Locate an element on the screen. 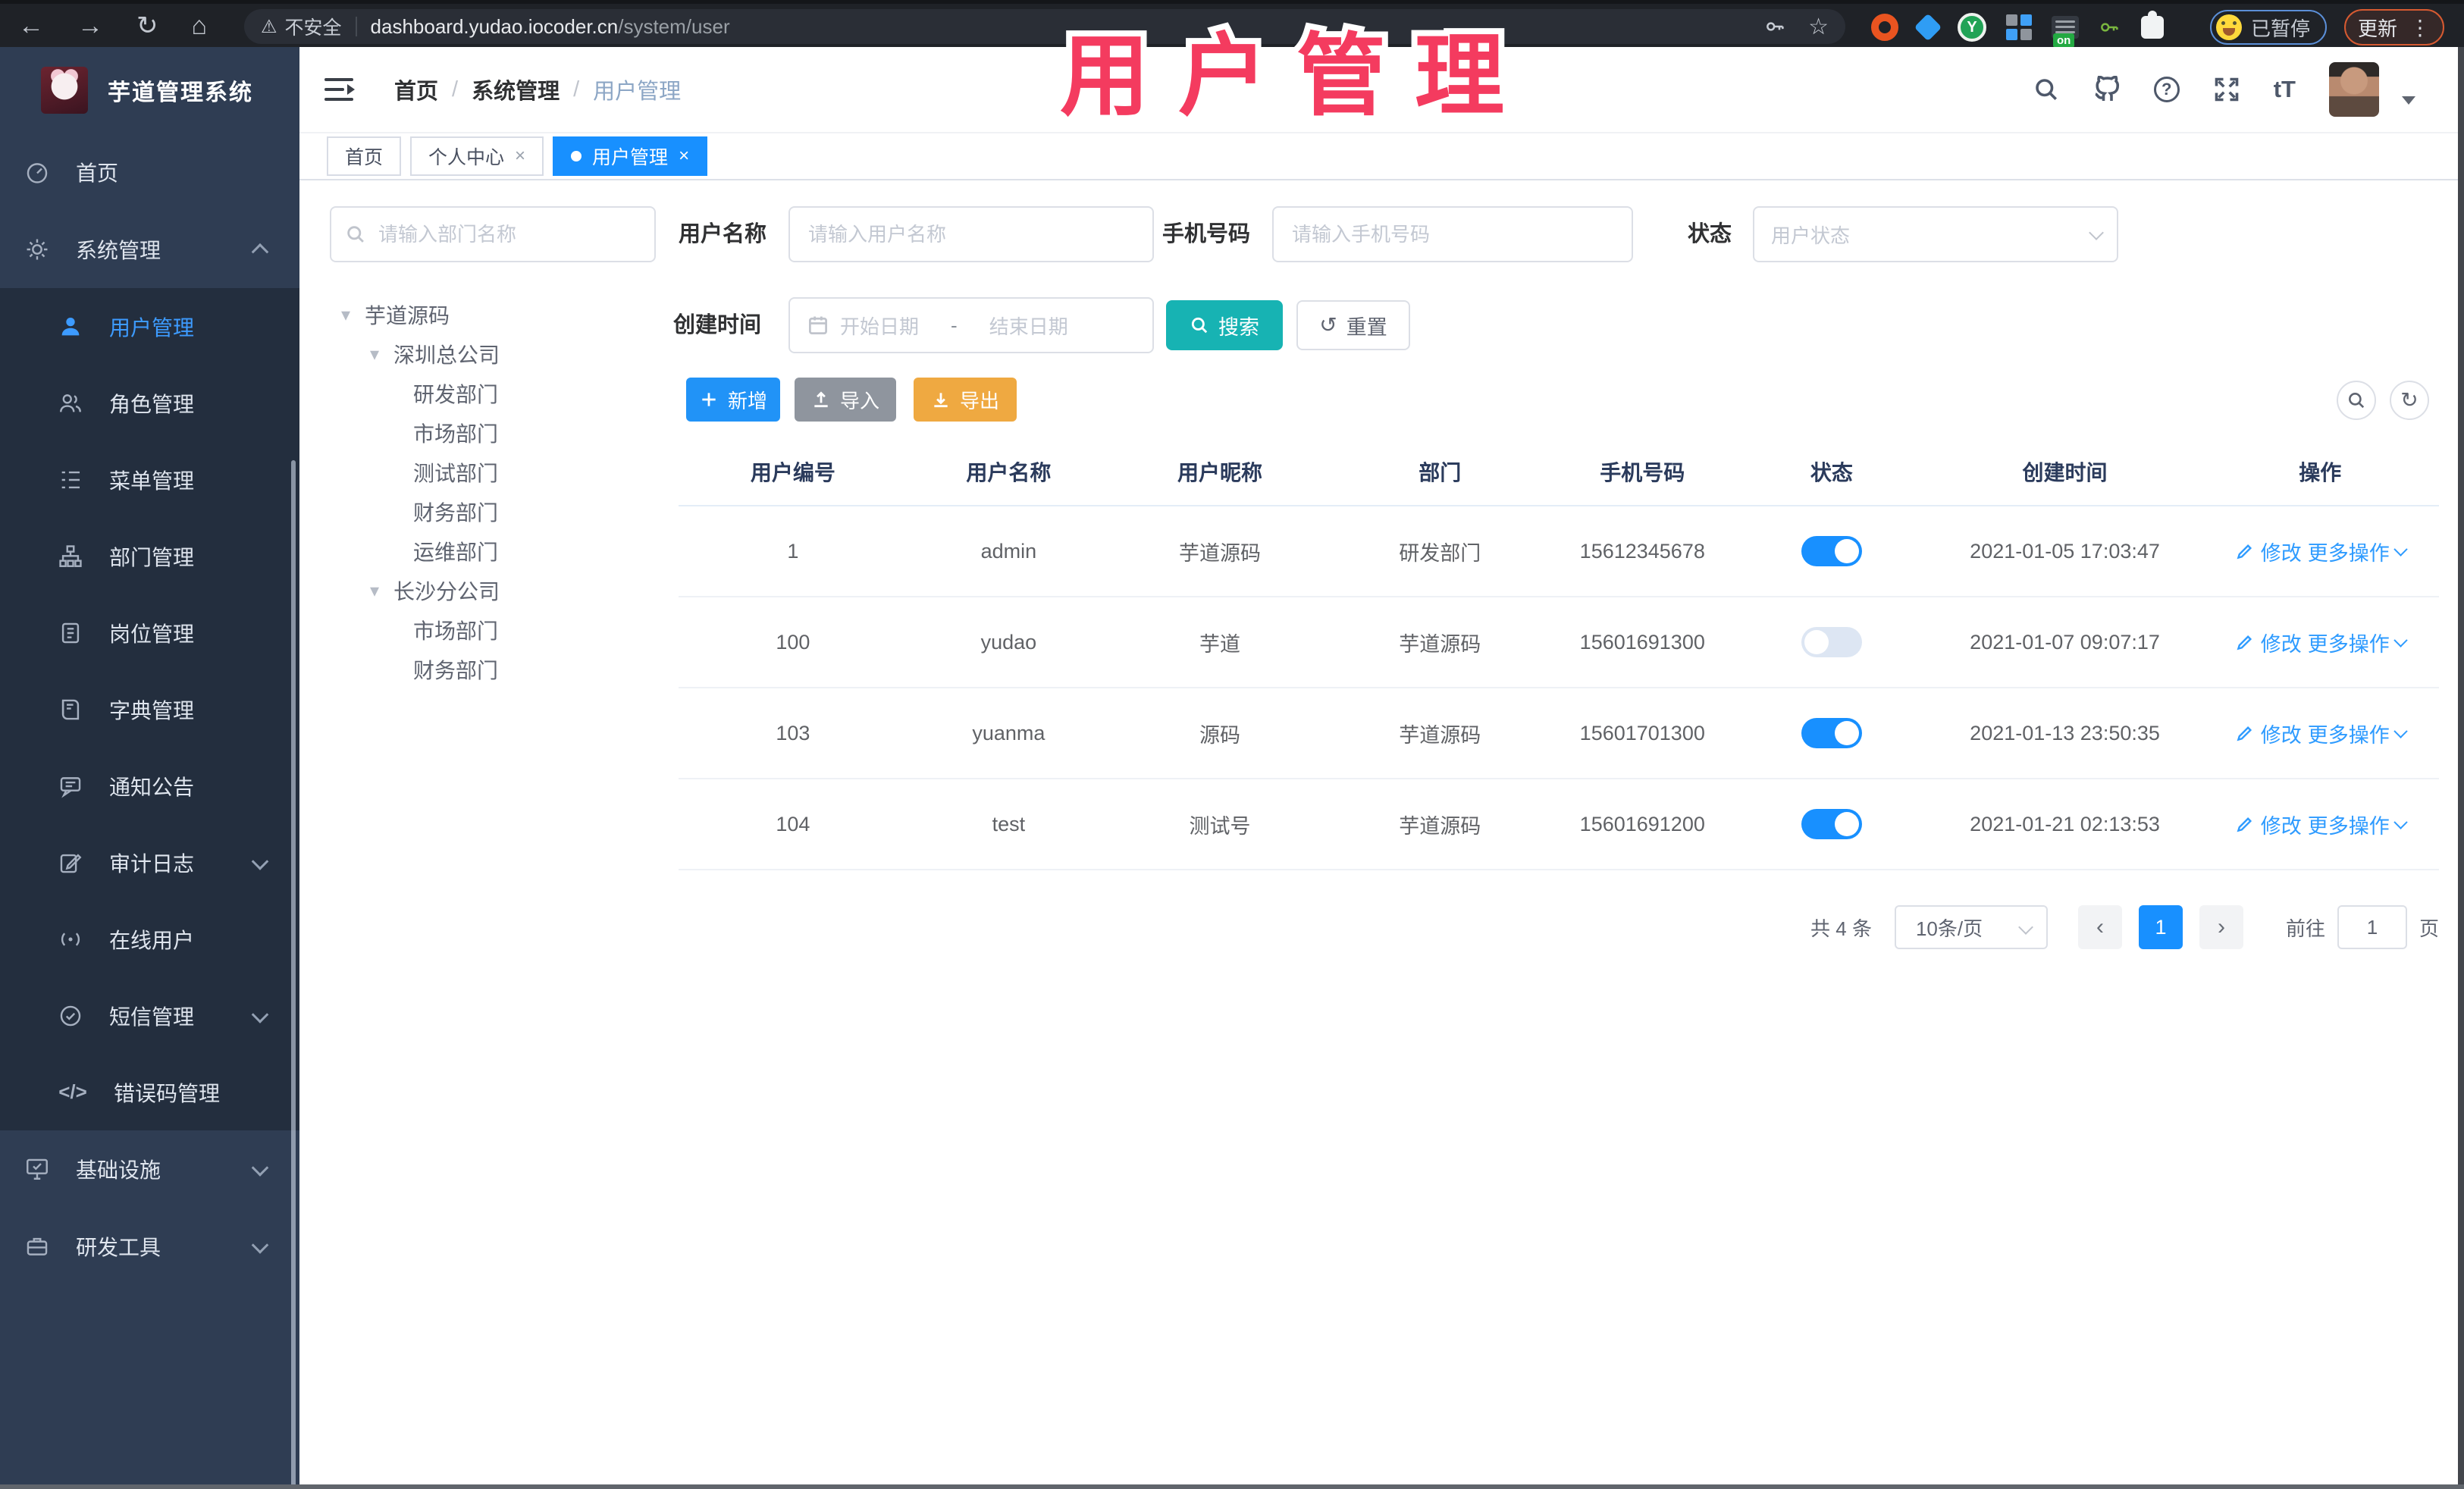 The width and height of the screenshot is (2464, 1489). add-button: 新增 is located at coordinates (733, 400).